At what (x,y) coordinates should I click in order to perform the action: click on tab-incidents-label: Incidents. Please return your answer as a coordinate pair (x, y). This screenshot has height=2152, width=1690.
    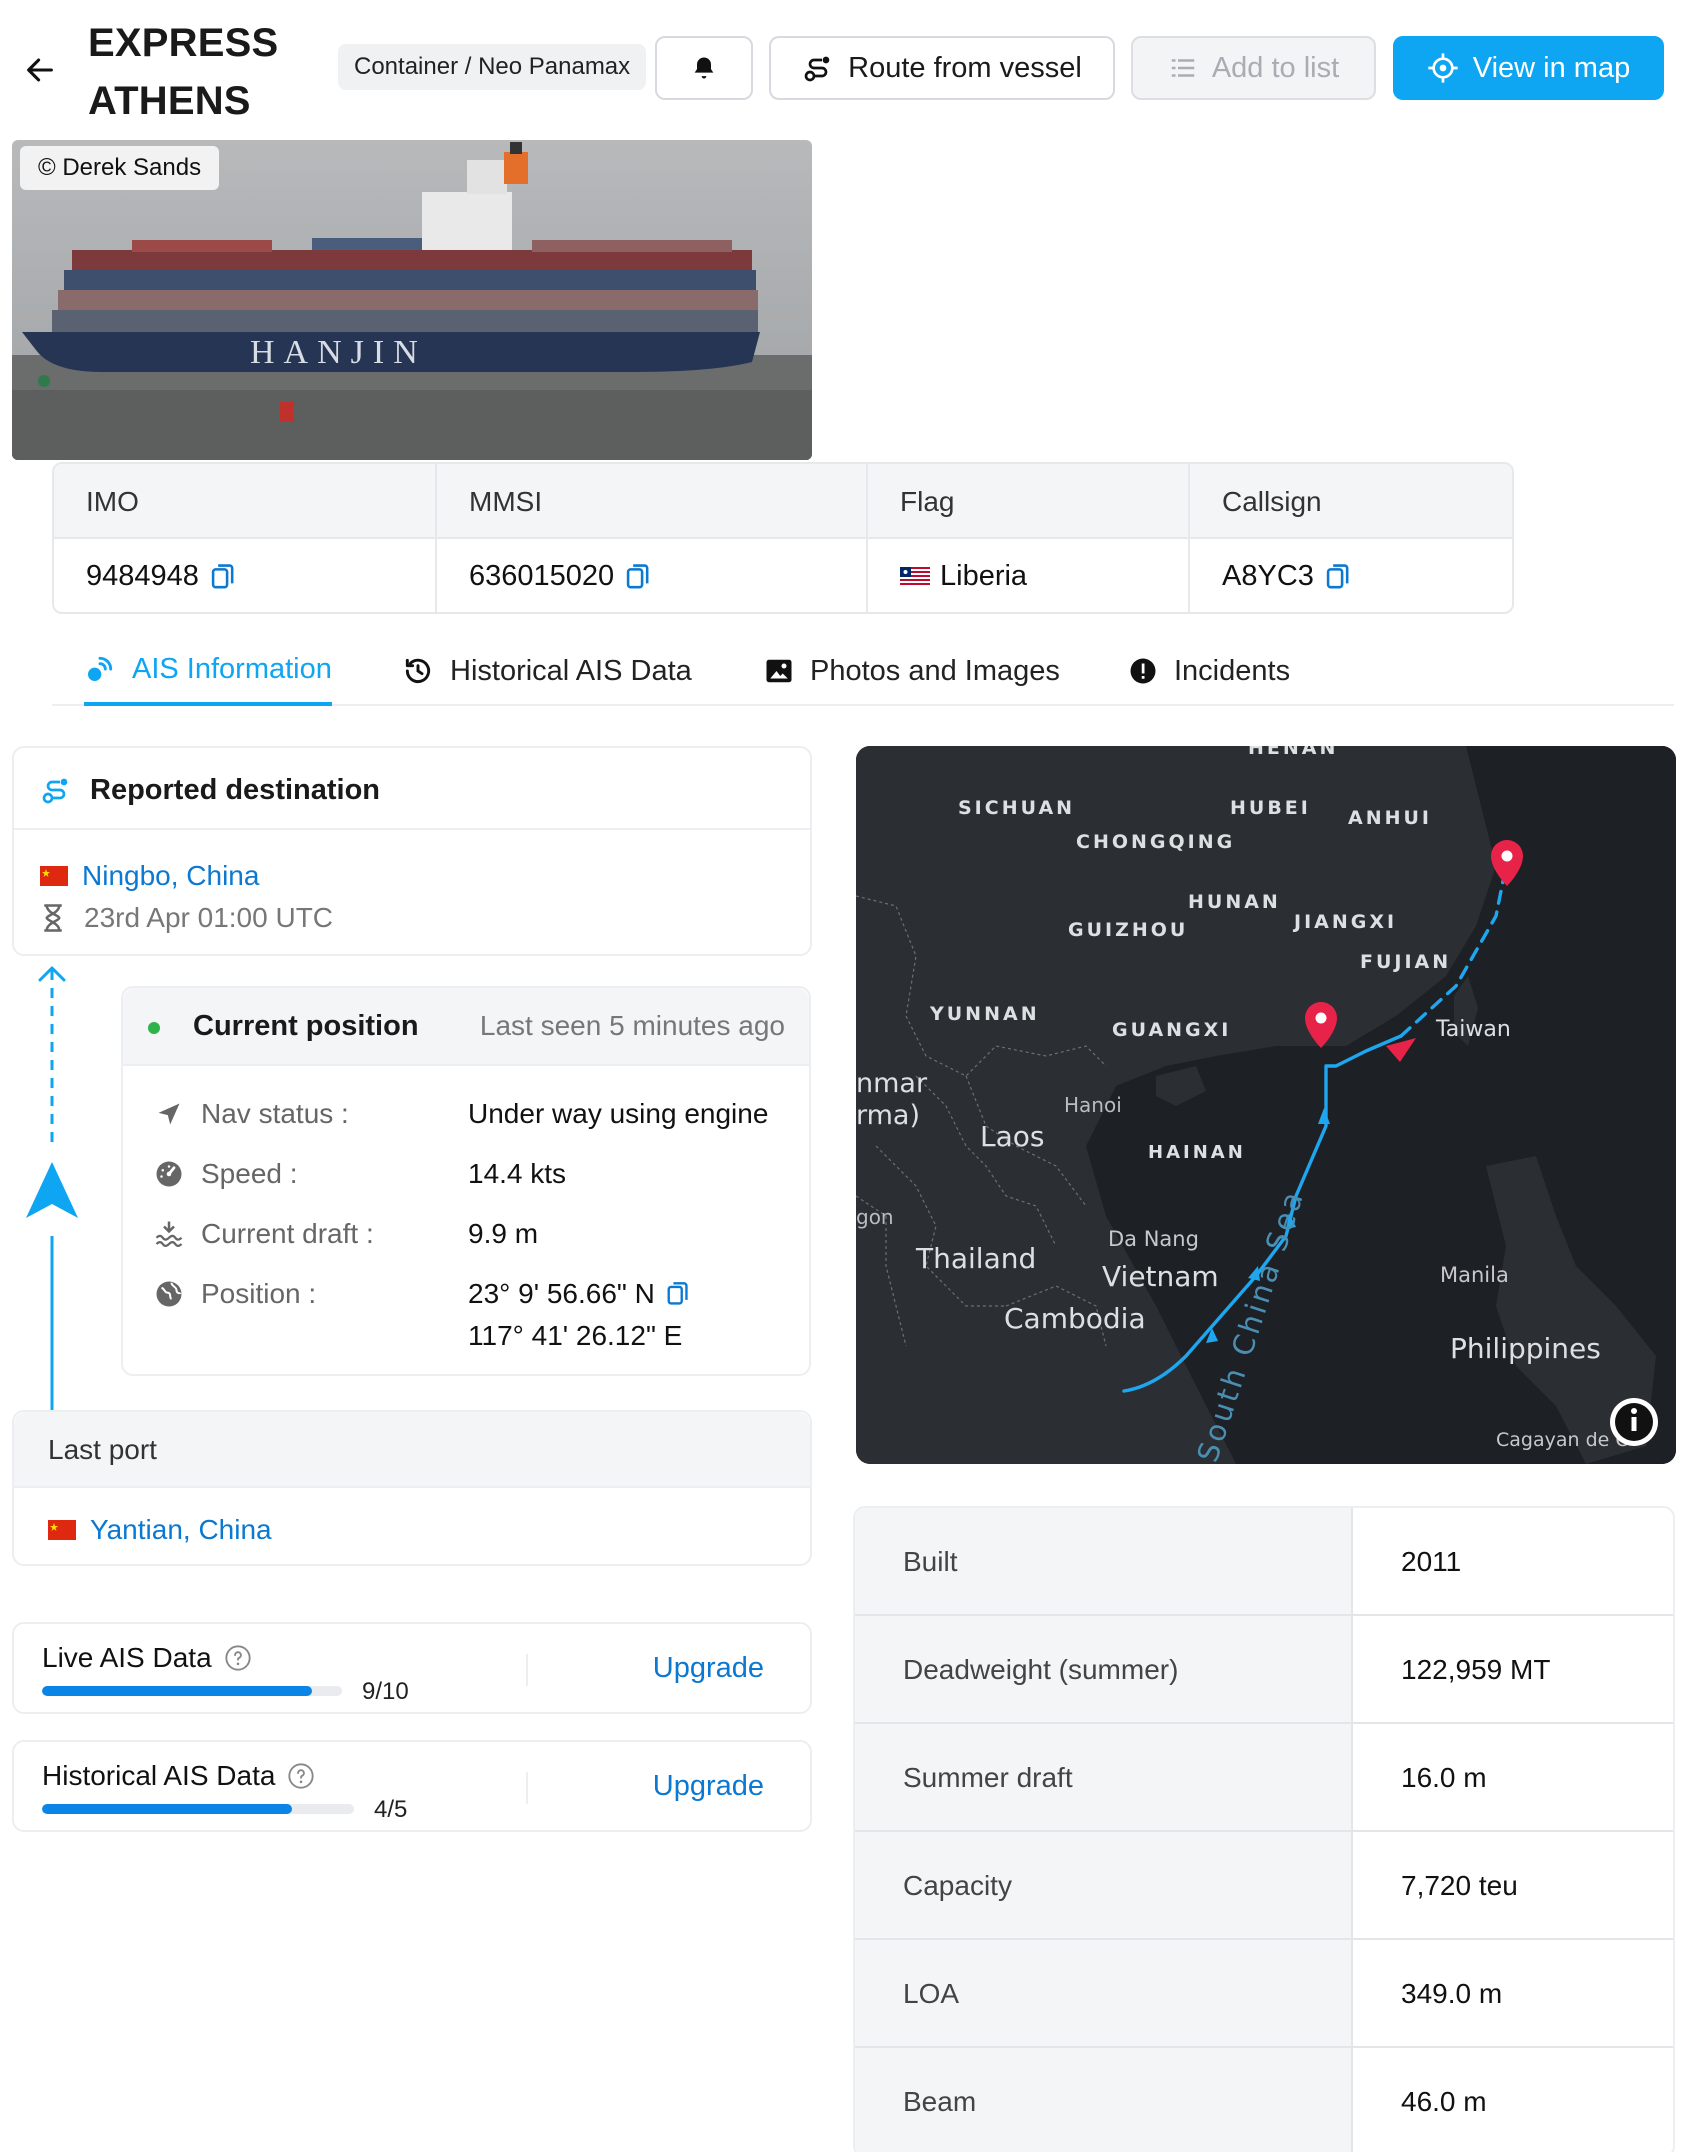
    Looking at the image, I should click on (1232, 670).